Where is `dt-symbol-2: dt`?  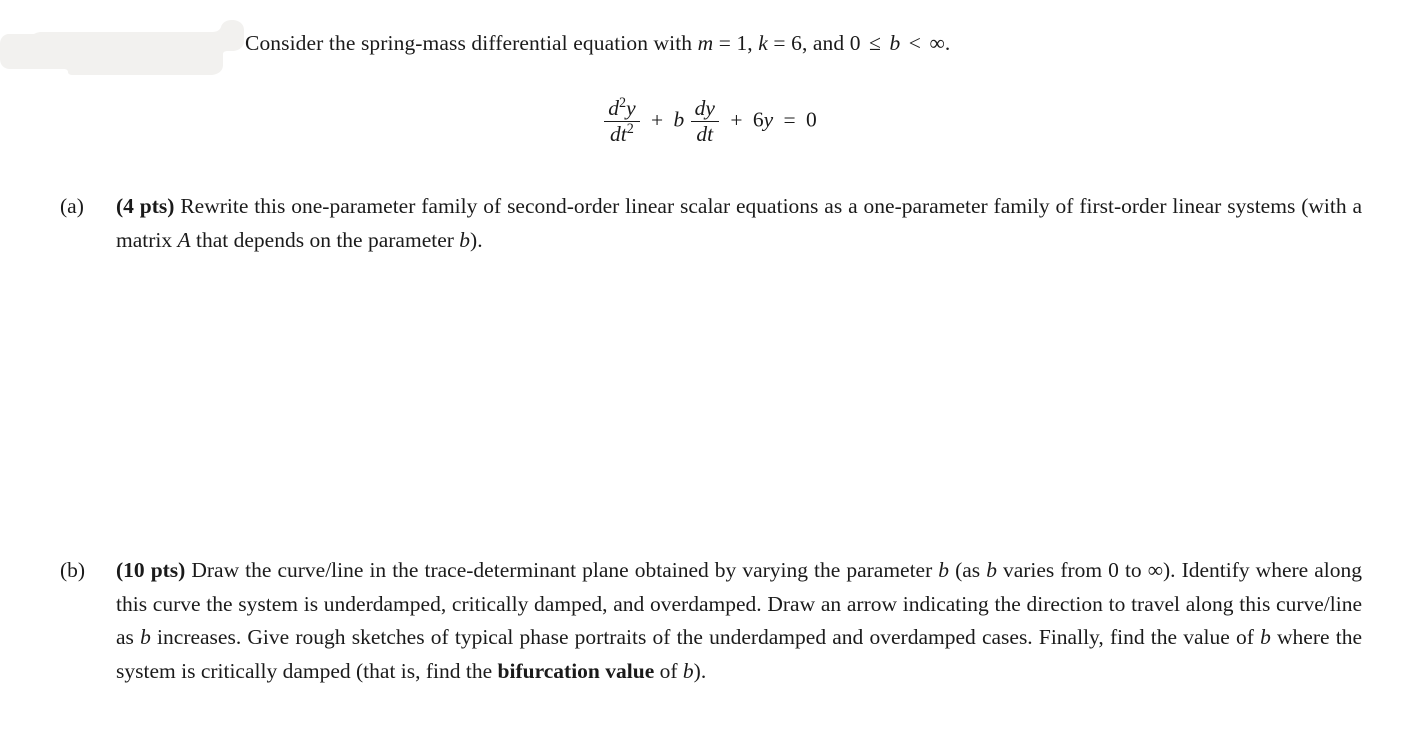 dt-symbol-2: dt is located at coordinates (705, 134).